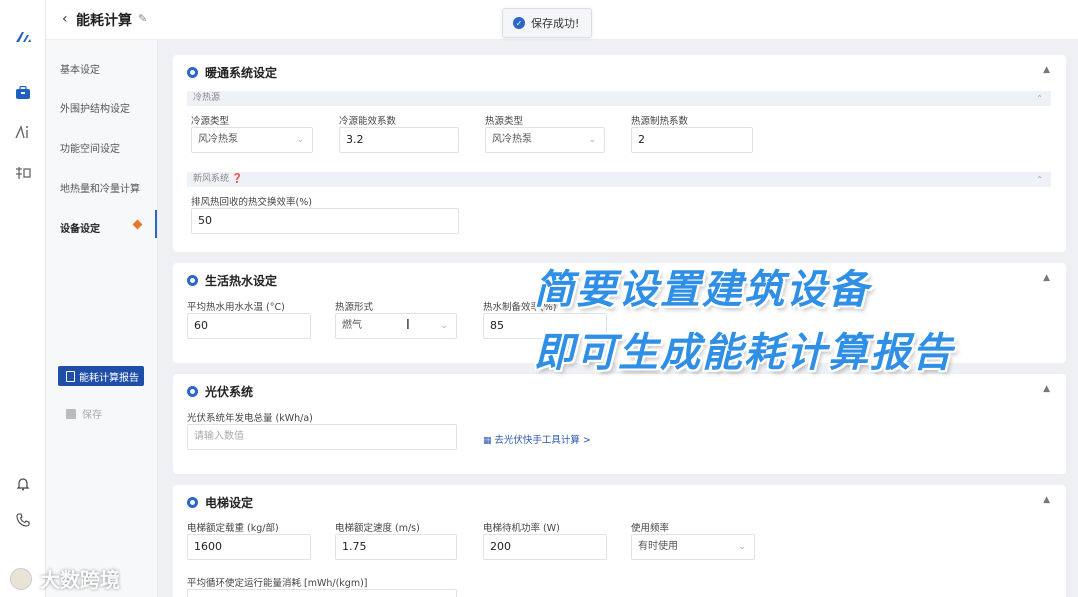 Image resolution: width=1078 pixels, height=597 pixels. I want to click on edit-icon: ✎, so click(142, 18).